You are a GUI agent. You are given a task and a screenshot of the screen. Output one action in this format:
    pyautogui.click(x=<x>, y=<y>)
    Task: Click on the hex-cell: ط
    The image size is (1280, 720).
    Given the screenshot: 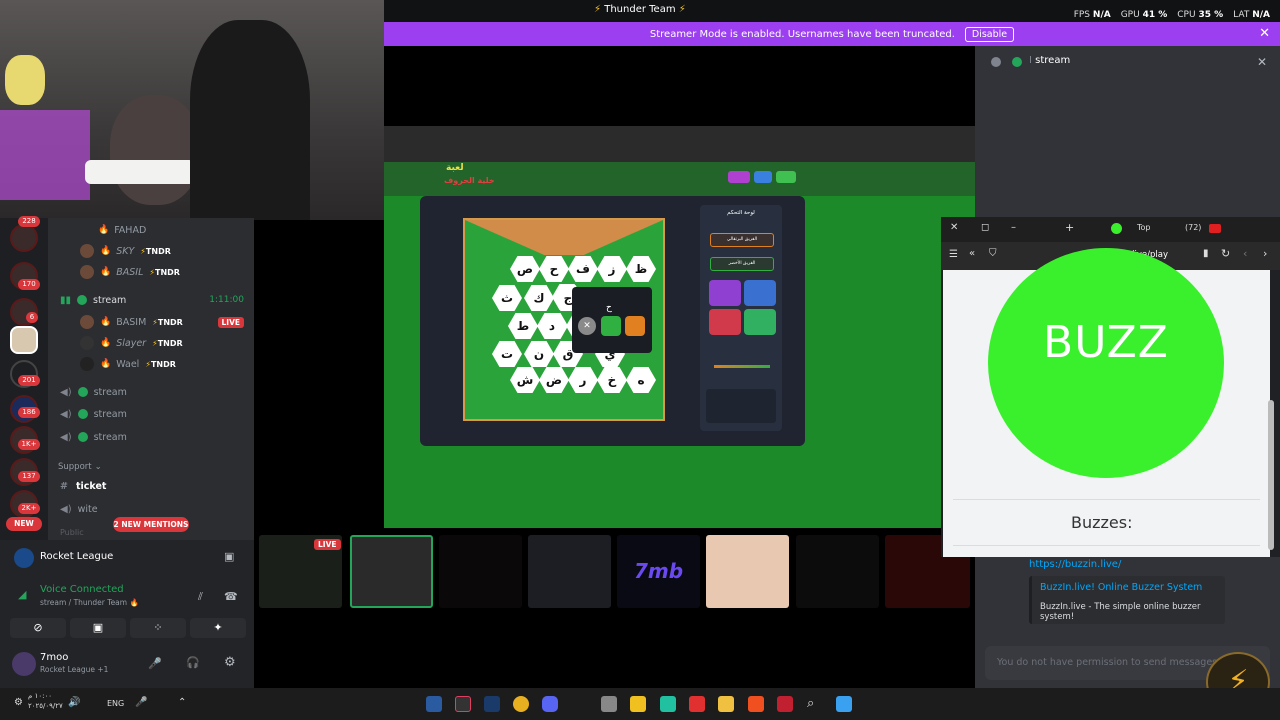 What is the action you would take?
    pyautogui.click(x=523, y=326)
    